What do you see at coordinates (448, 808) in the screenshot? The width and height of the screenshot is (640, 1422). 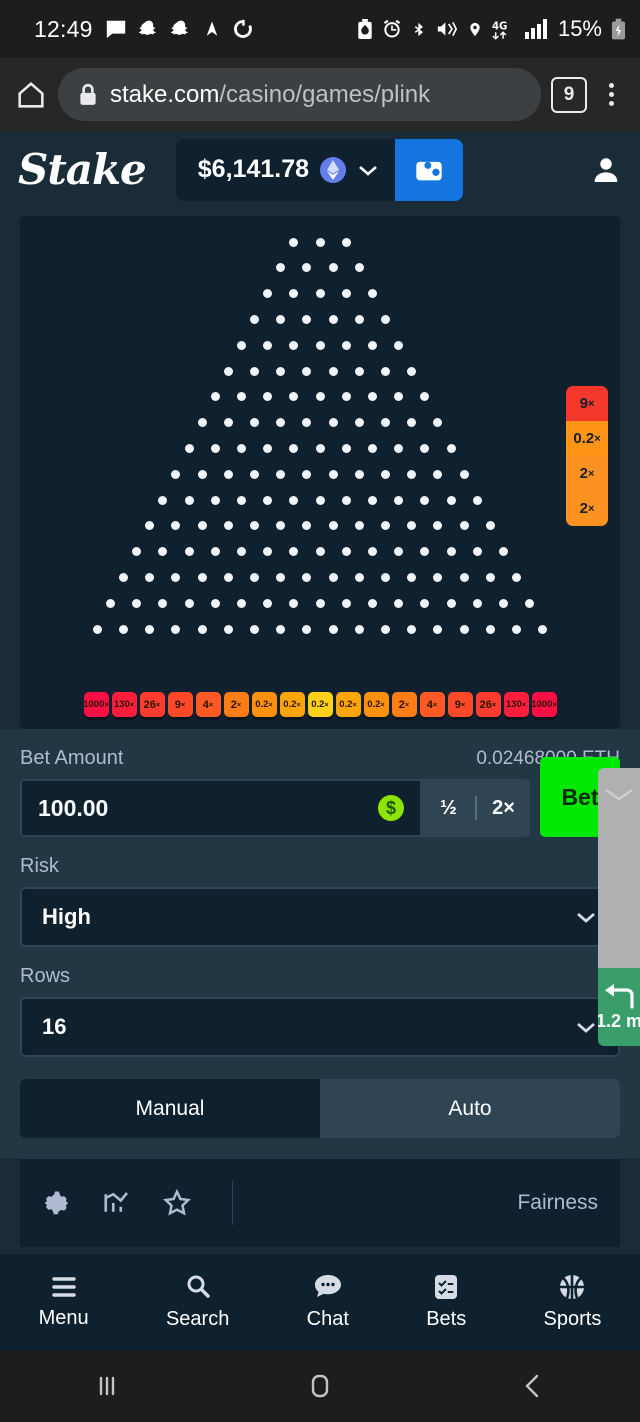 I see `halve-bet-button: ½` at bounding box center [448, 808].